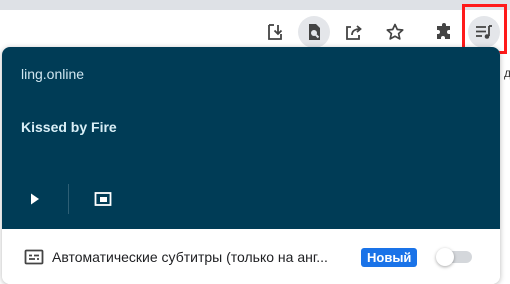  I want to click on bookmark-button, so click(395, 32).